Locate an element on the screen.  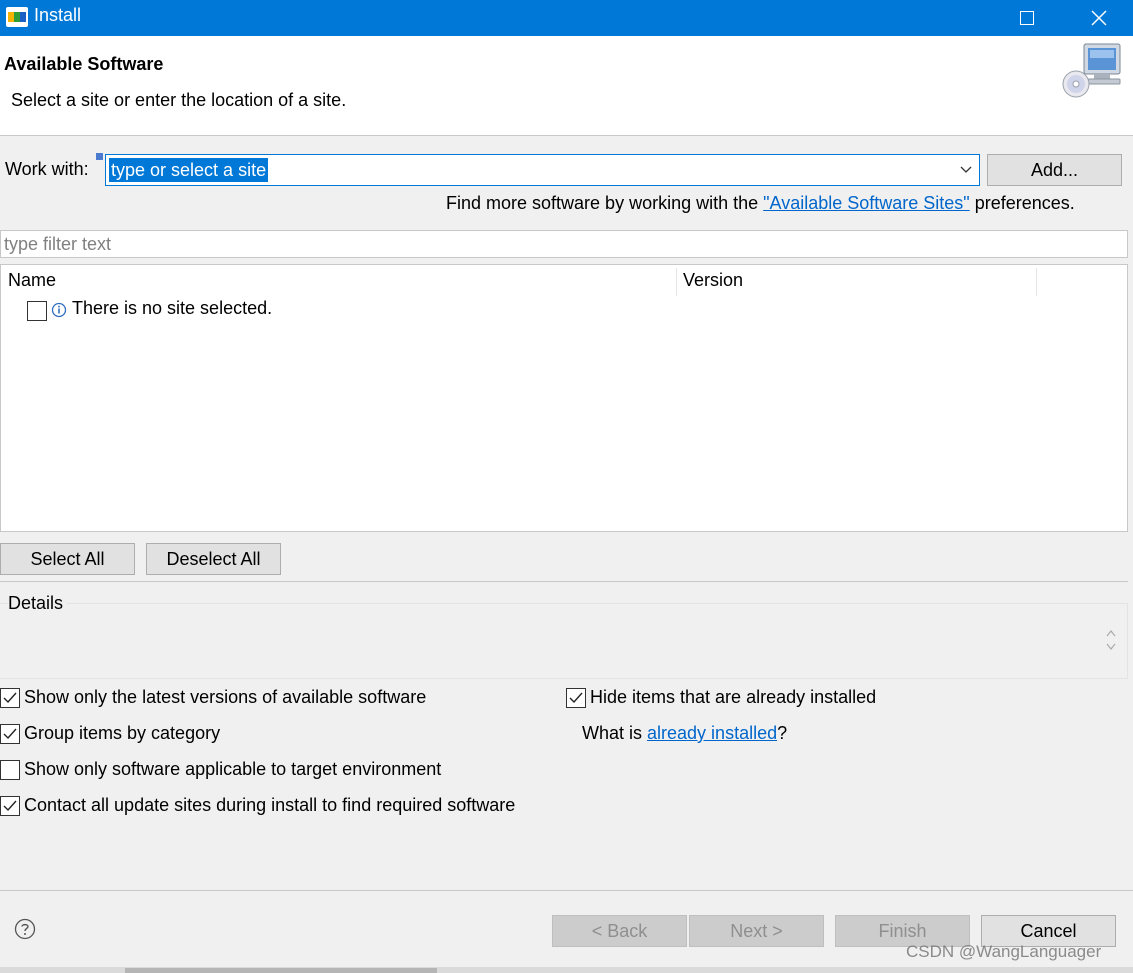
maximize-icon is located at coordinates (1027, 18).